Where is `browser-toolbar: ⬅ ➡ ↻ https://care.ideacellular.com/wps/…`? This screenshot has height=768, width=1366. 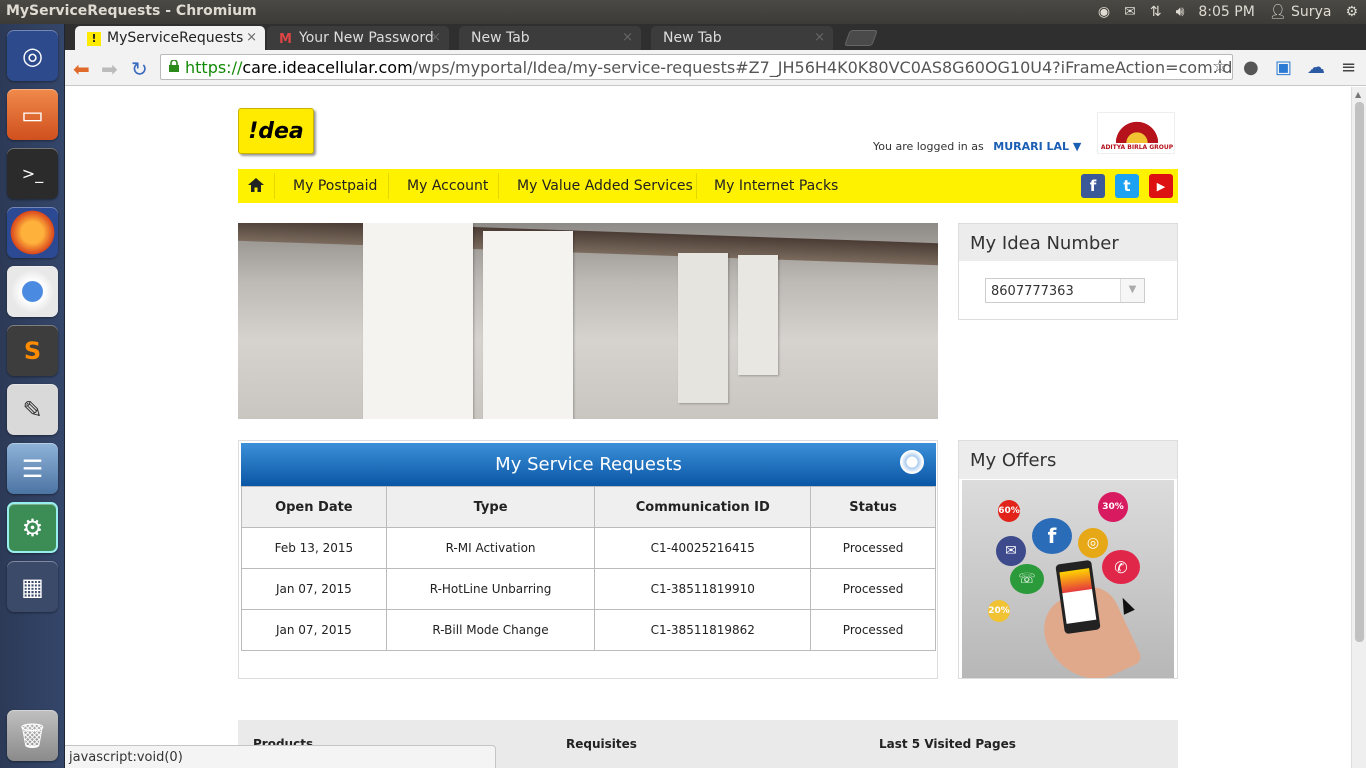
browser-toolbar: ⬅ ➡ ↻ https://care.ideacellular.com/wps/… is located at coordinates (715, 68).